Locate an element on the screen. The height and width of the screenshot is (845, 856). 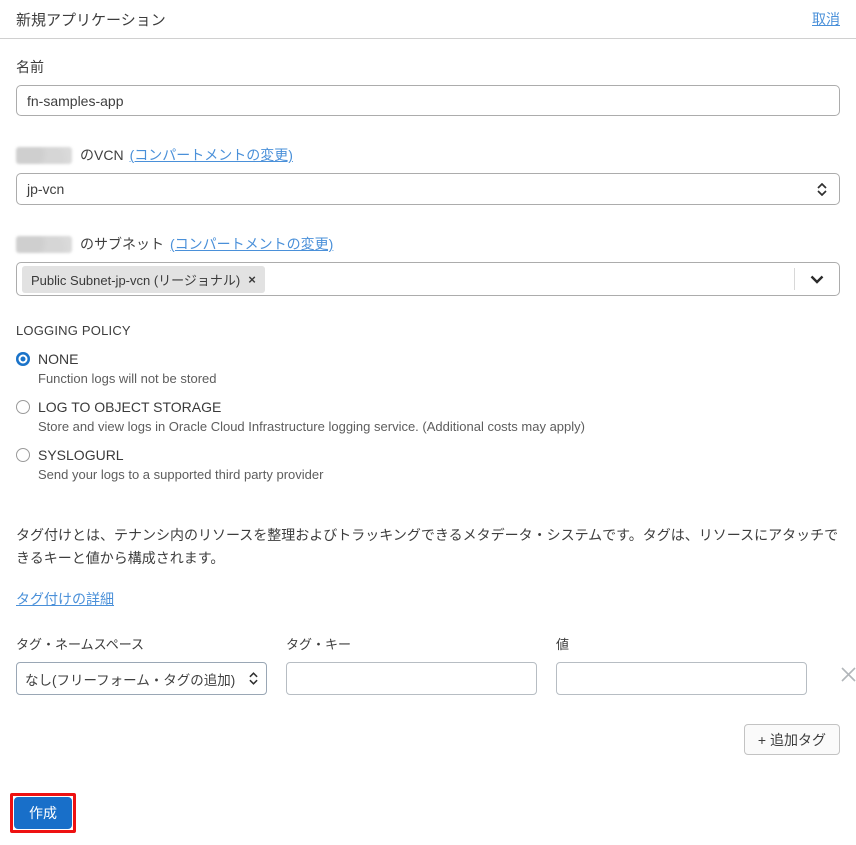
tag-namespace-value: なし(フリーフォーム・タグの追加) is located at coordinates (130, 680).